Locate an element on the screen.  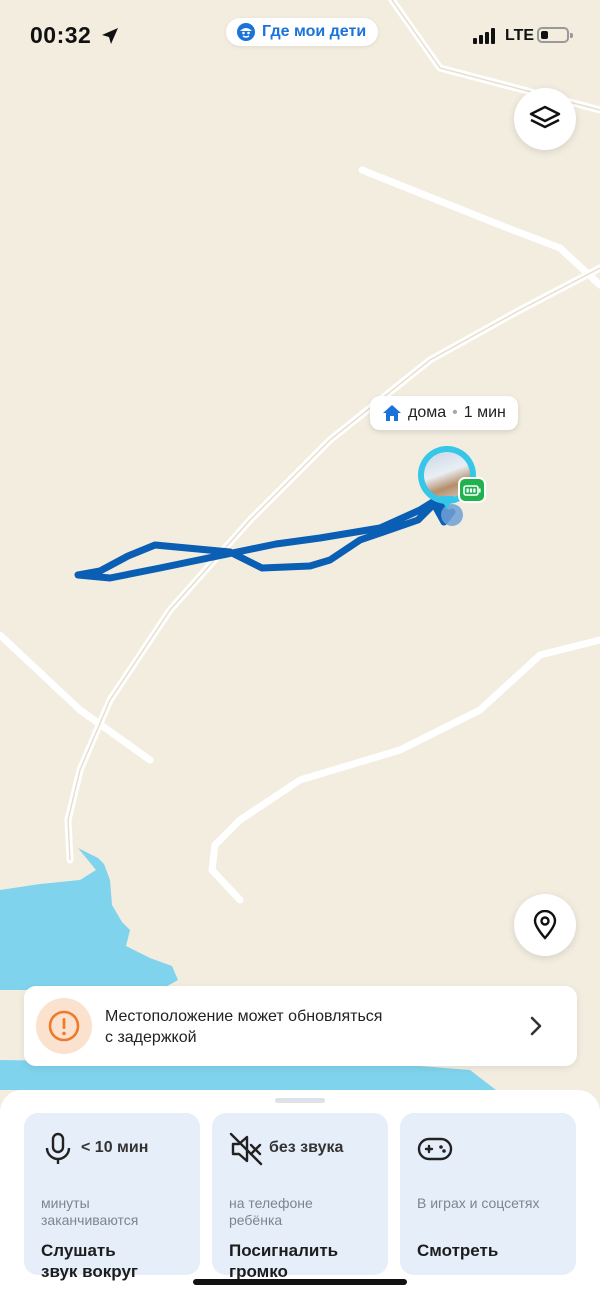
signal-label: Посигналить громко is located at coordinates (284, 1261).